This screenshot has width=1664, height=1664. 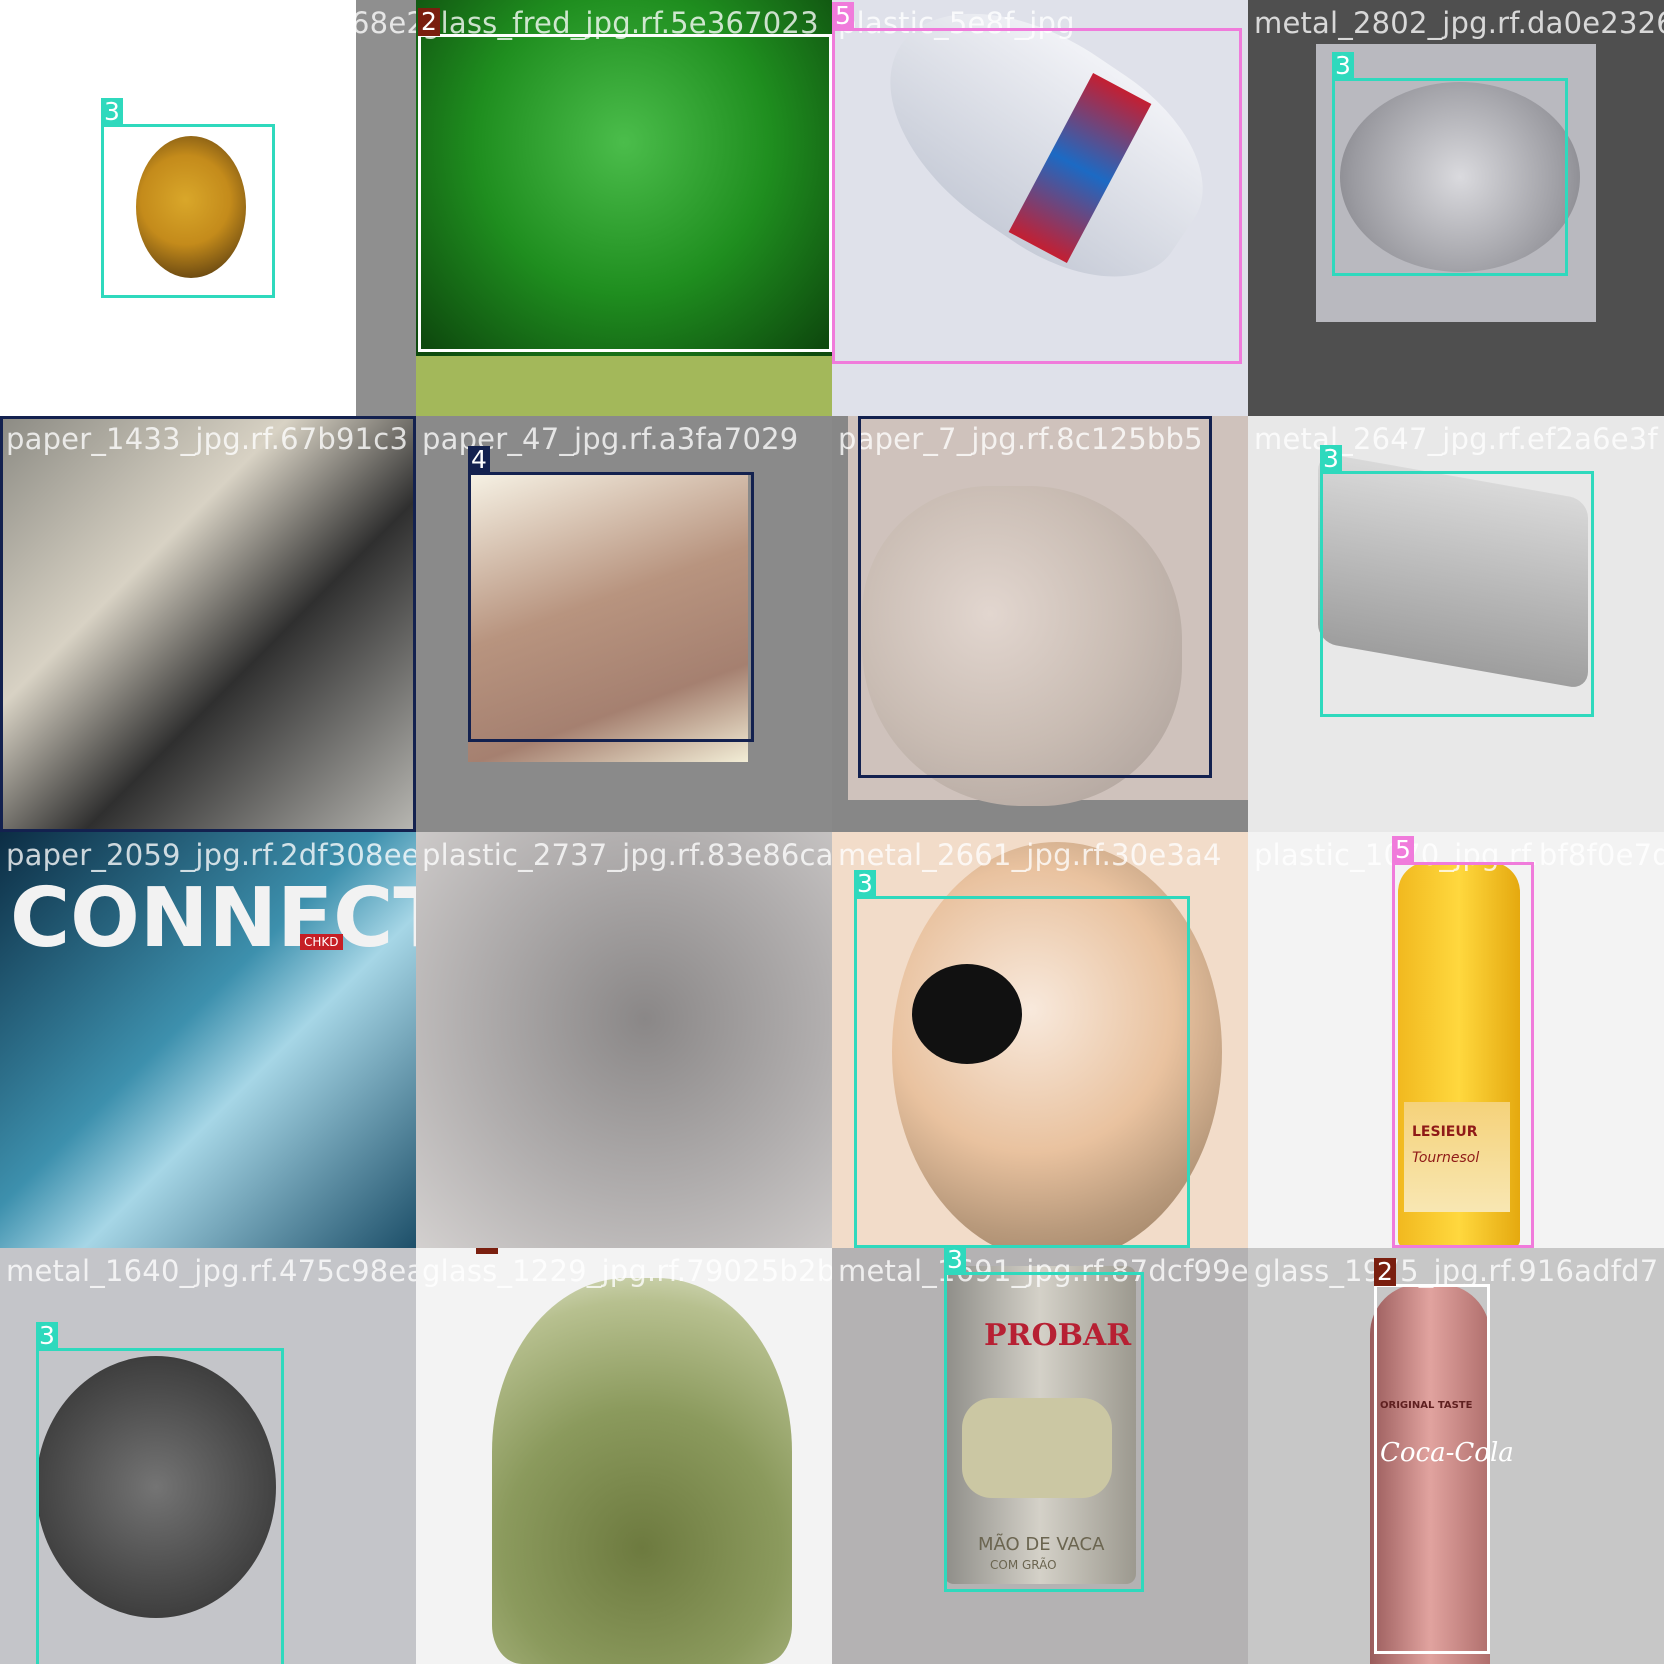 I want to click on tile-filename: plastic_2737_jpg.rf.83e86ca, so click(x=627, y=855).